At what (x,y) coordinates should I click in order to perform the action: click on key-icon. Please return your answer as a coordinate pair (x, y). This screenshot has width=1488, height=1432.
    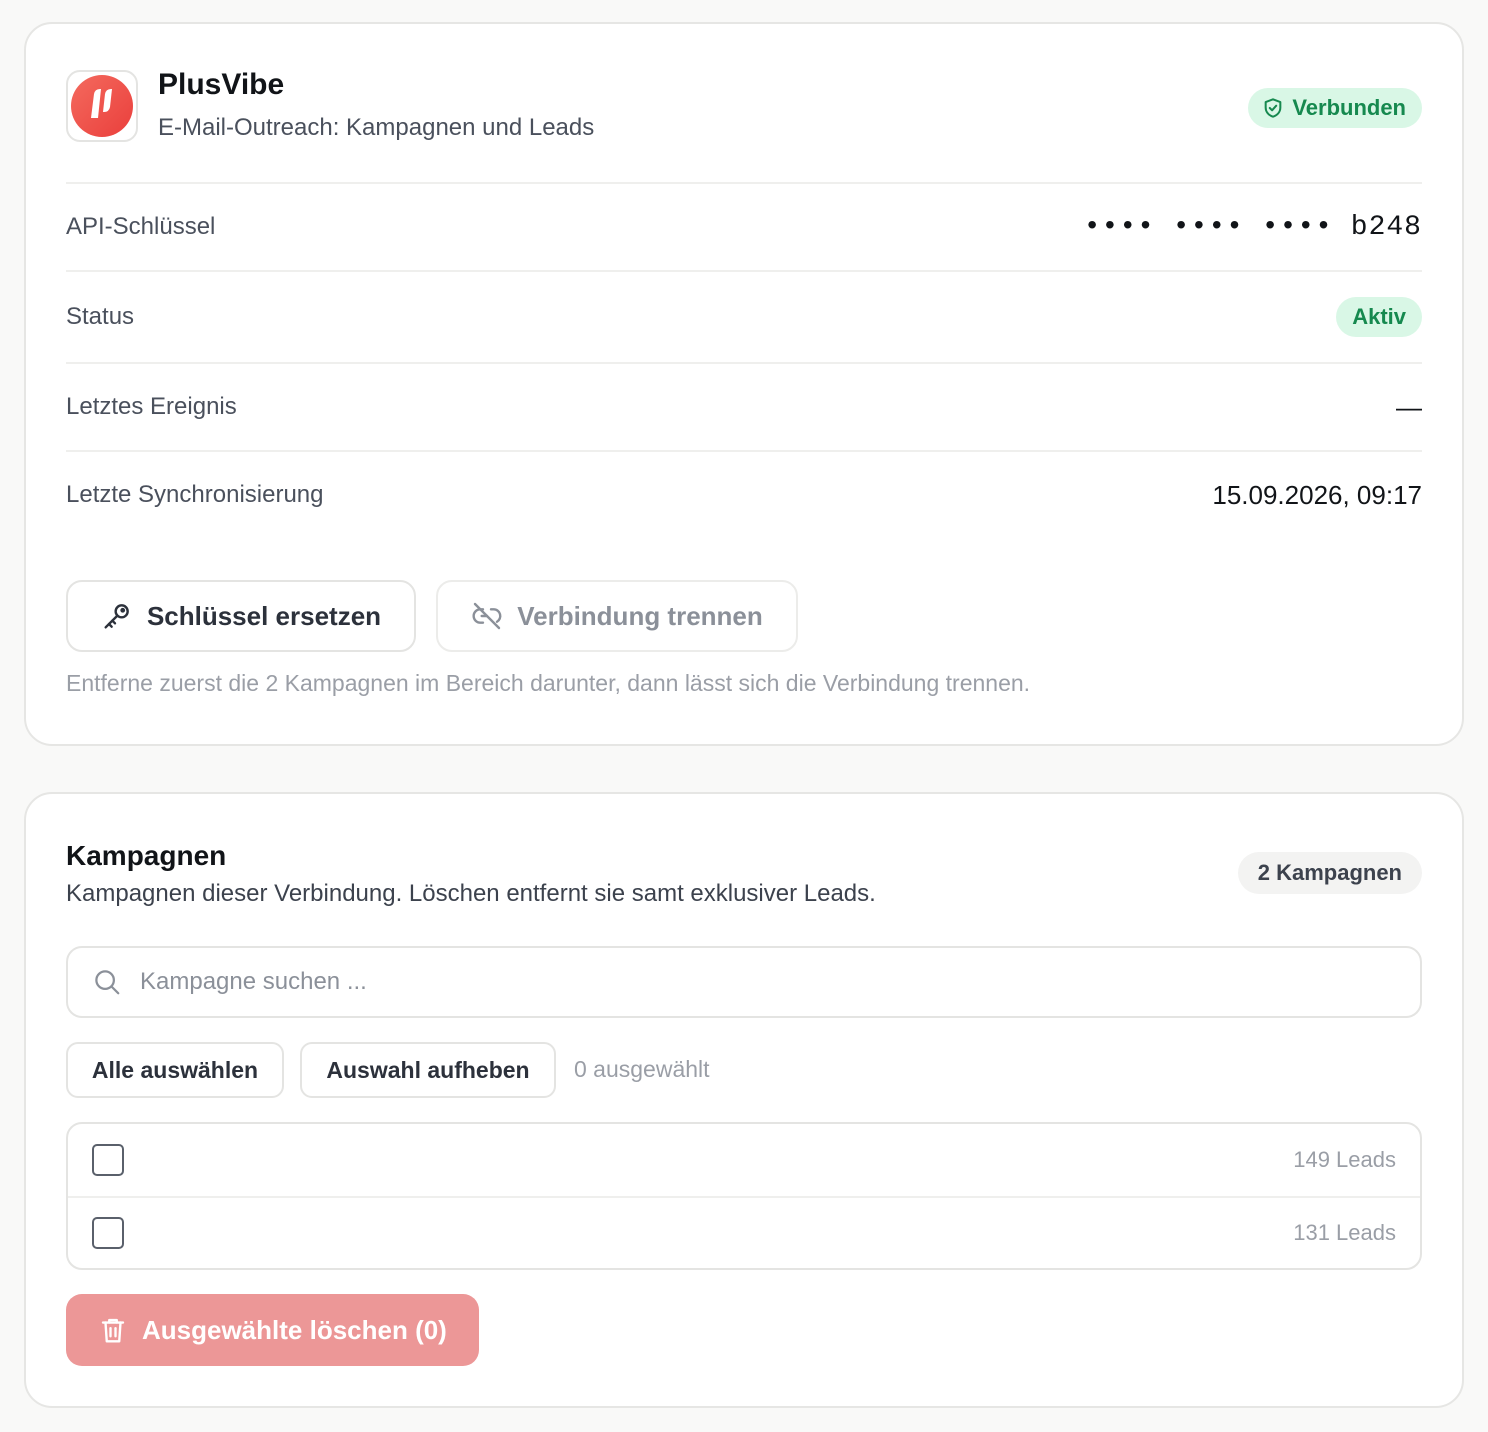
    Looking at the image, I should click on (116, 616).